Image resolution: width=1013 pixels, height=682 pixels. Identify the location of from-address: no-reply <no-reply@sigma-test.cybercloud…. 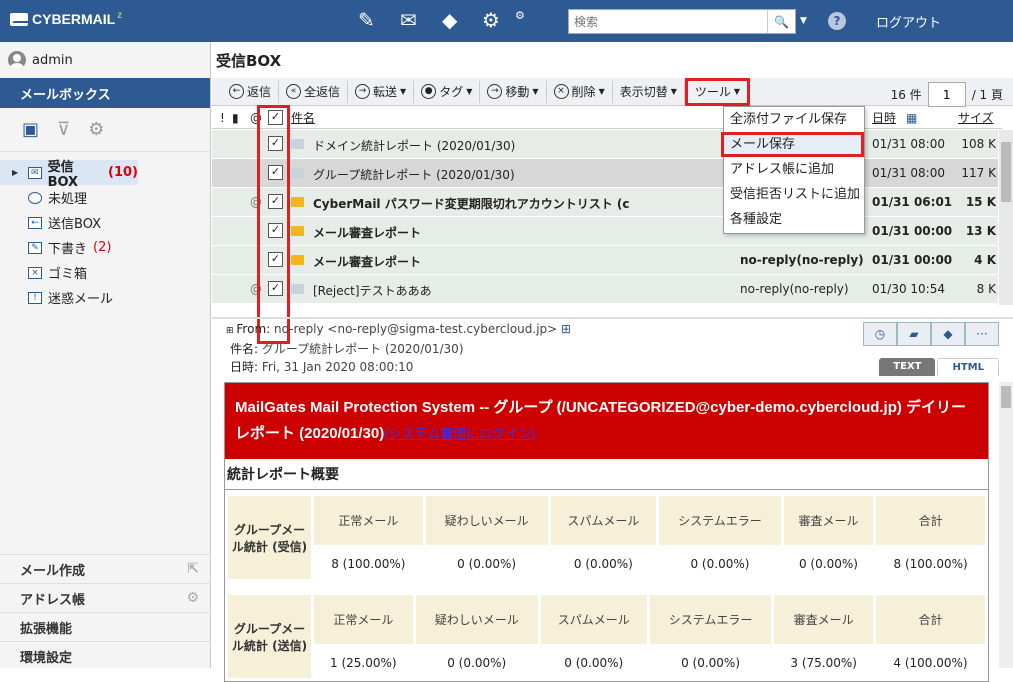
(415, 329).